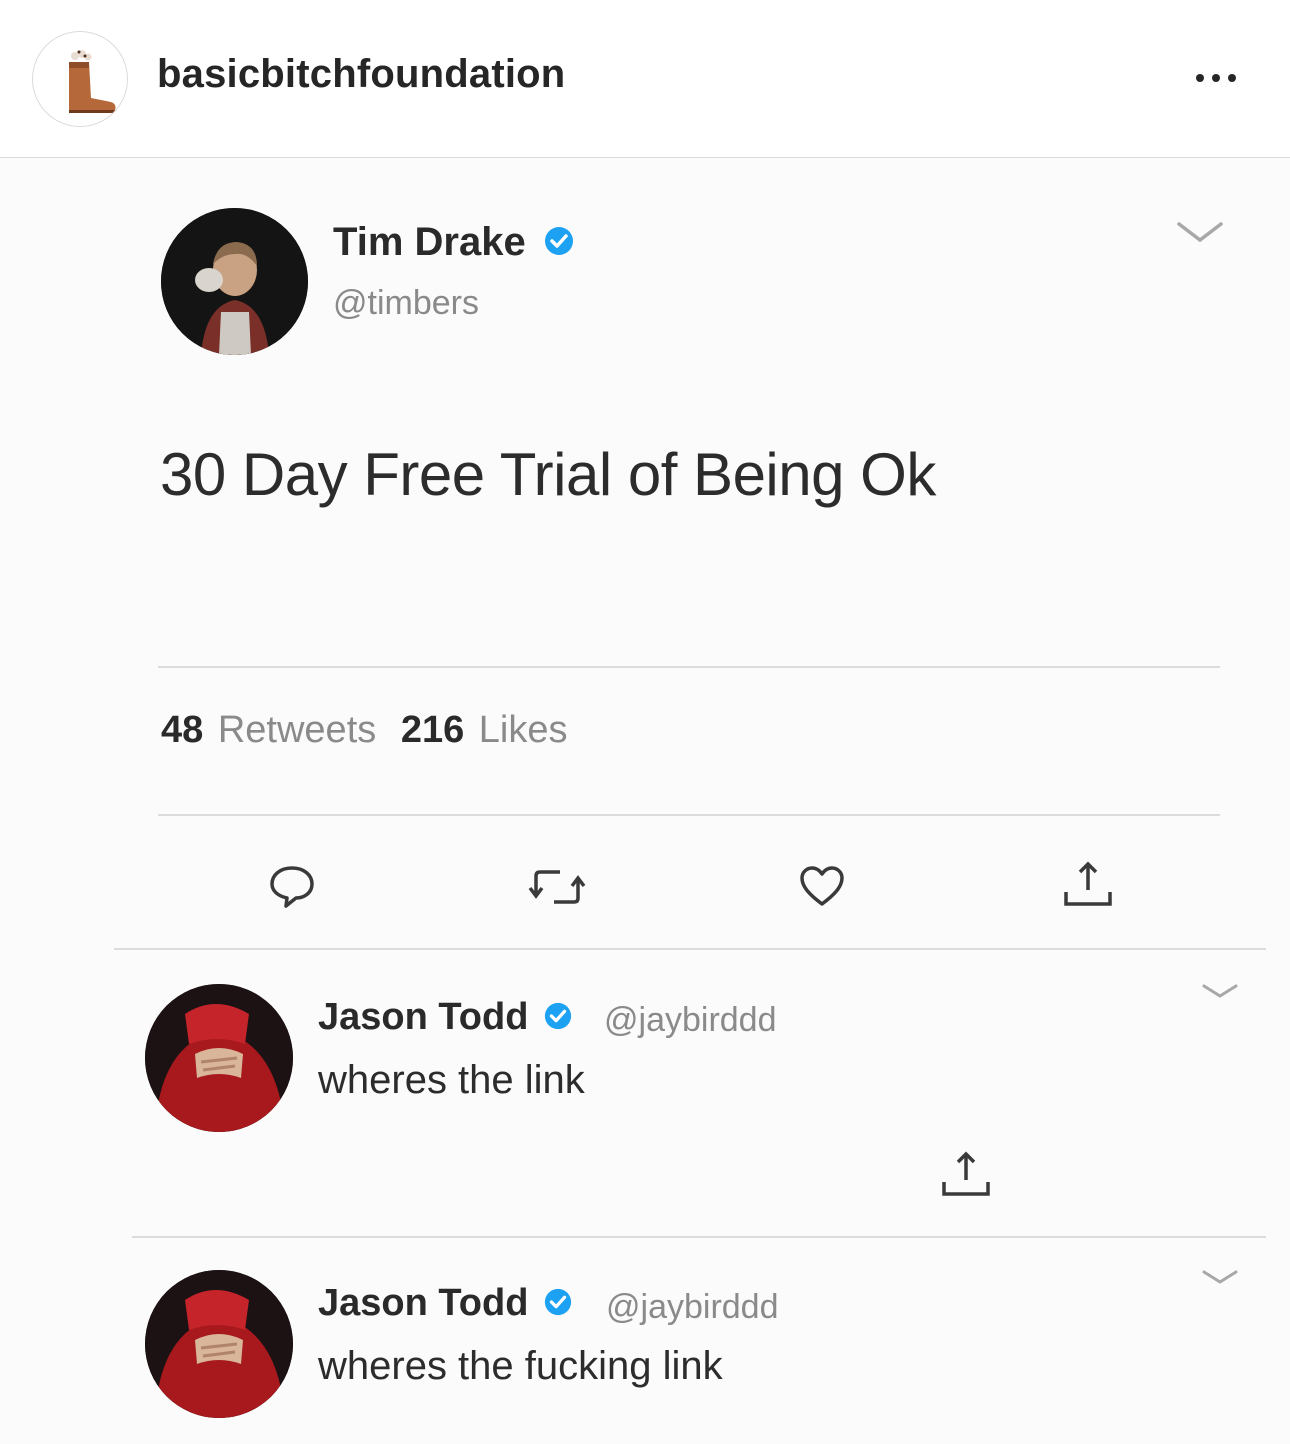 The width and height of the screenshot is (1290, 1444). I want to click on author-name-text: Tim Drake, so click(429, 242).